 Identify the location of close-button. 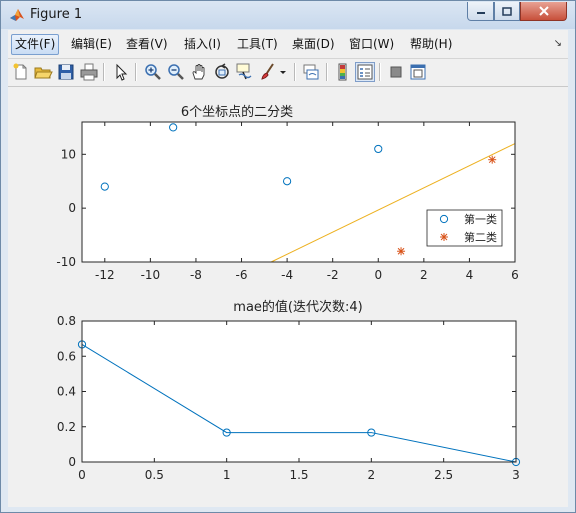
(543, 11).